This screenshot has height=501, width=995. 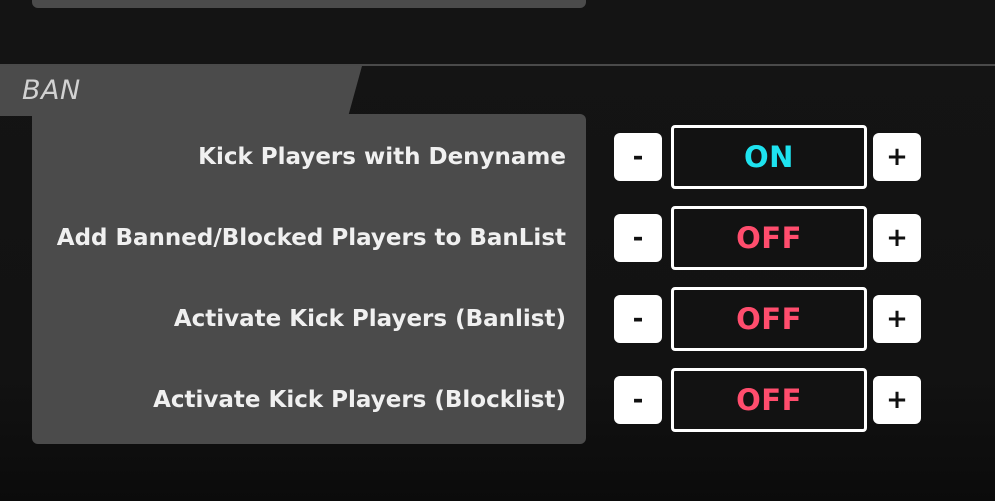 What do you see at coordinates (497, 65) in the screenshot?
I see `section-divider` at bounding box center [497, 65].